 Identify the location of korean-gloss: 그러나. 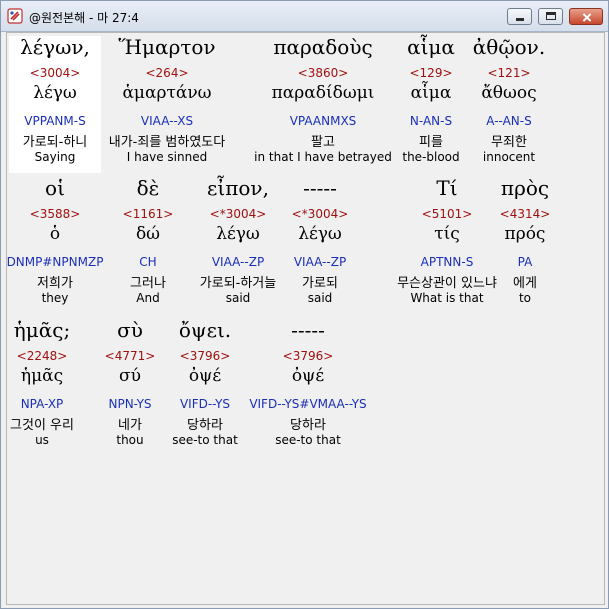
(148, 283).